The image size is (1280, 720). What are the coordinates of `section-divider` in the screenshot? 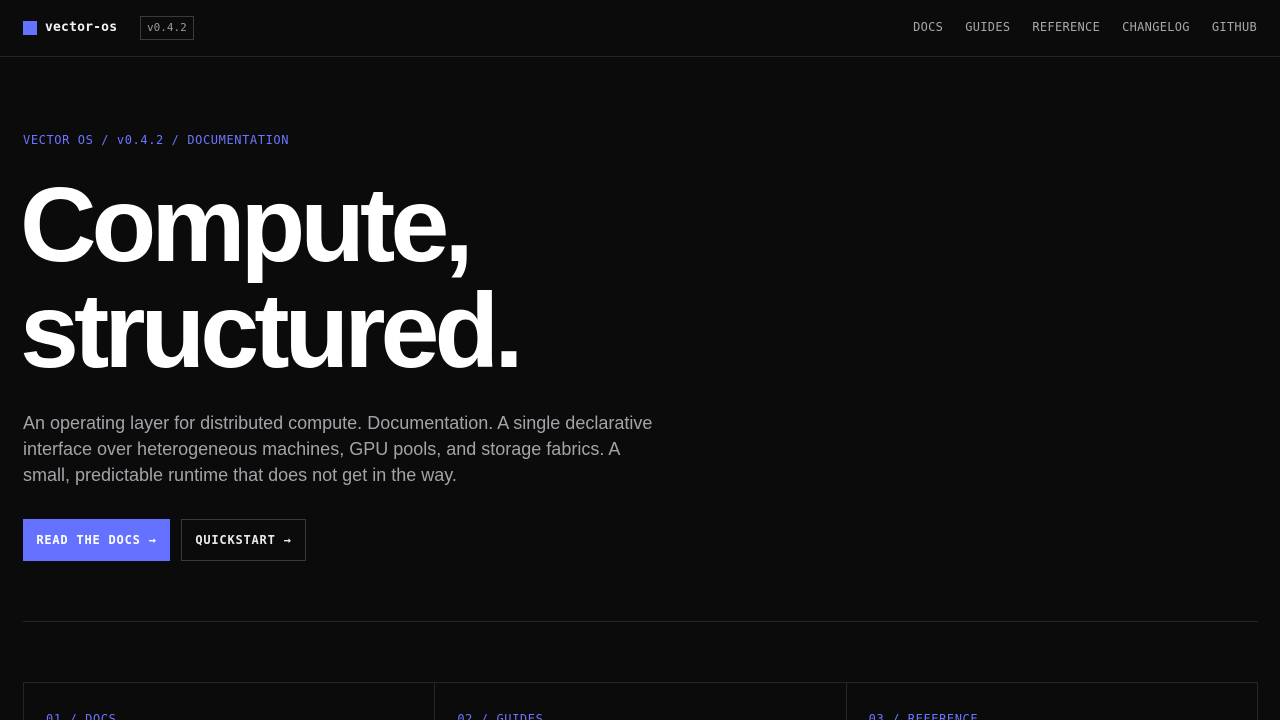 It's located at (640, 621).